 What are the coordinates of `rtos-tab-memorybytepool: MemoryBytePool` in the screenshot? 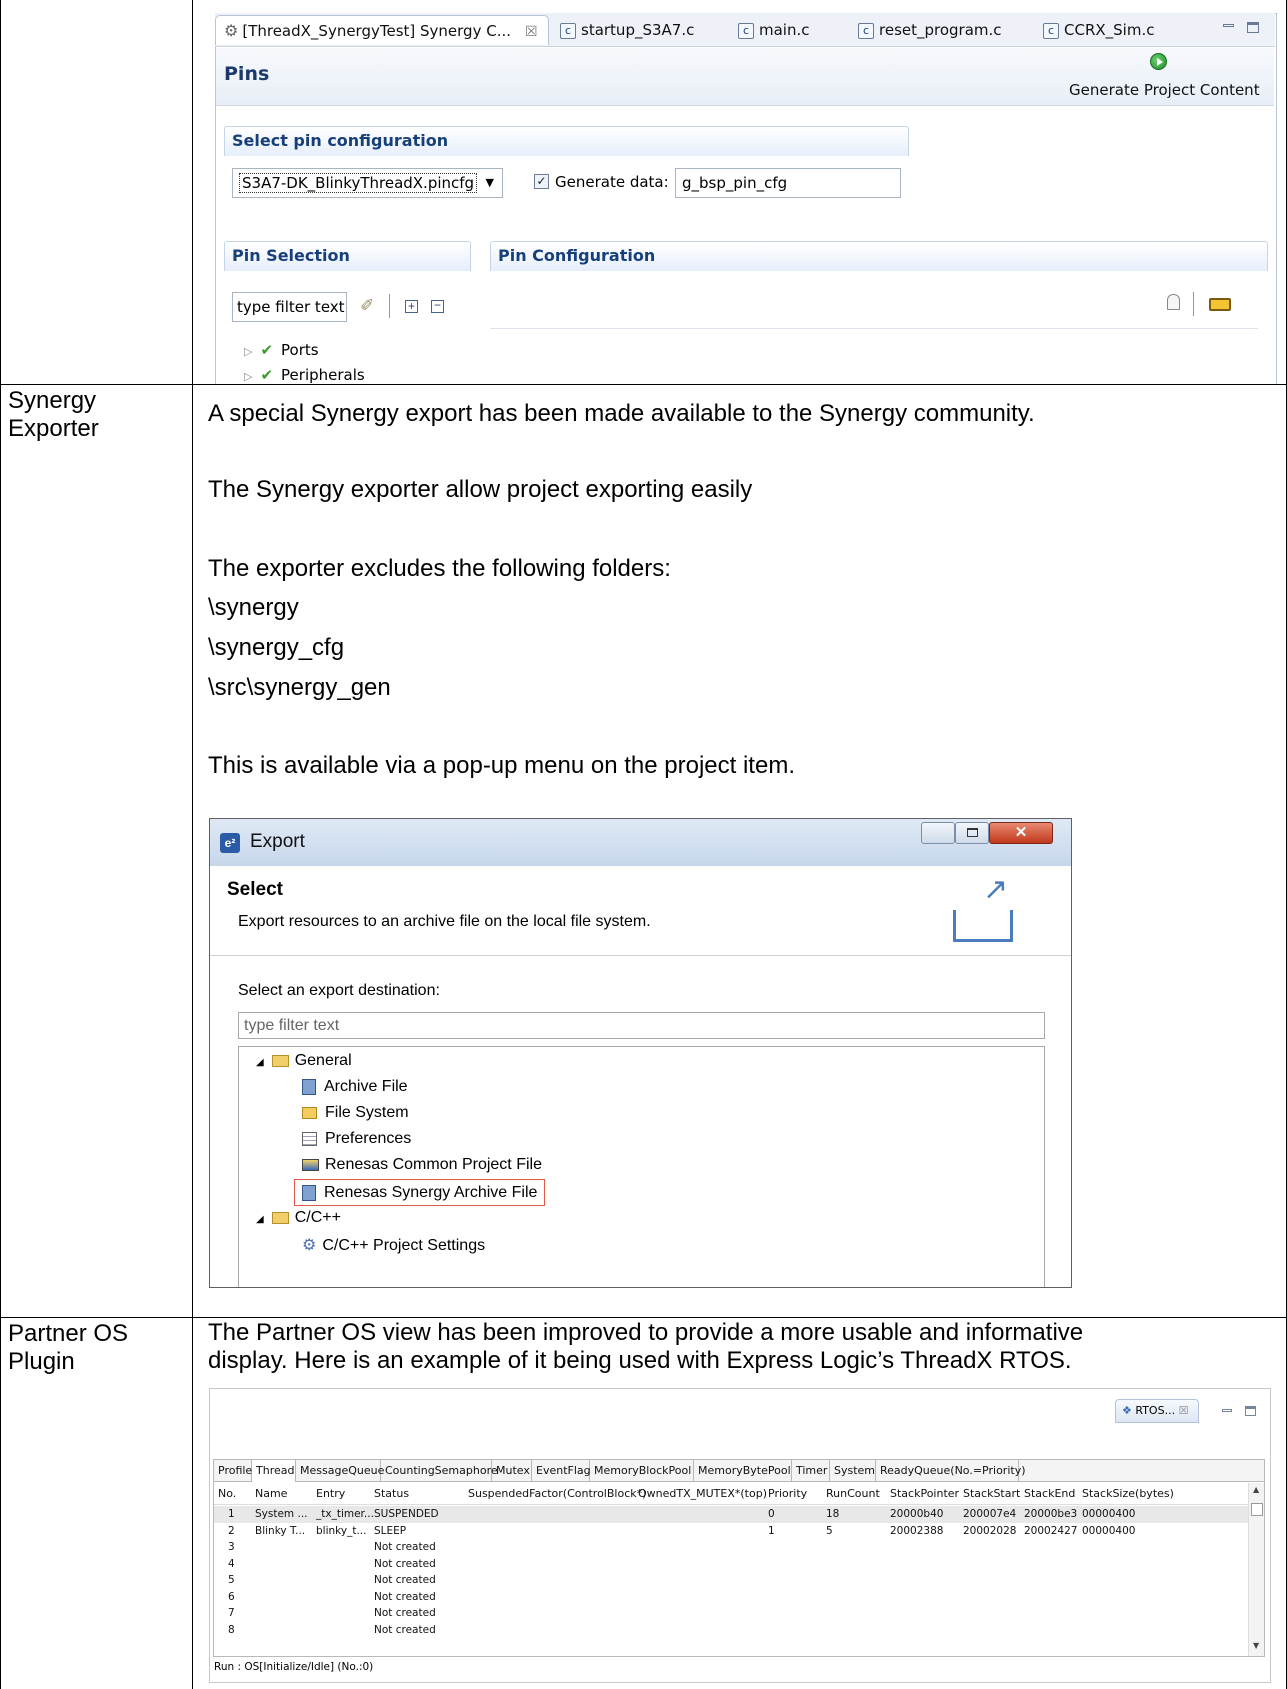 It's located at (743, 1471).